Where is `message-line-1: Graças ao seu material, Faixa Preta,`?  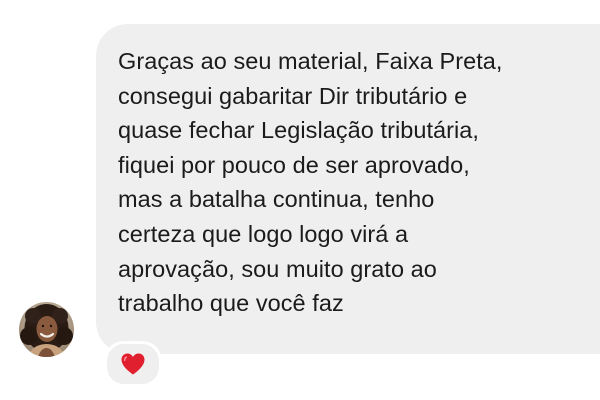 message-line-1: Graças ao seu material, Faixa Preta, is located at coordinates (310, 61).